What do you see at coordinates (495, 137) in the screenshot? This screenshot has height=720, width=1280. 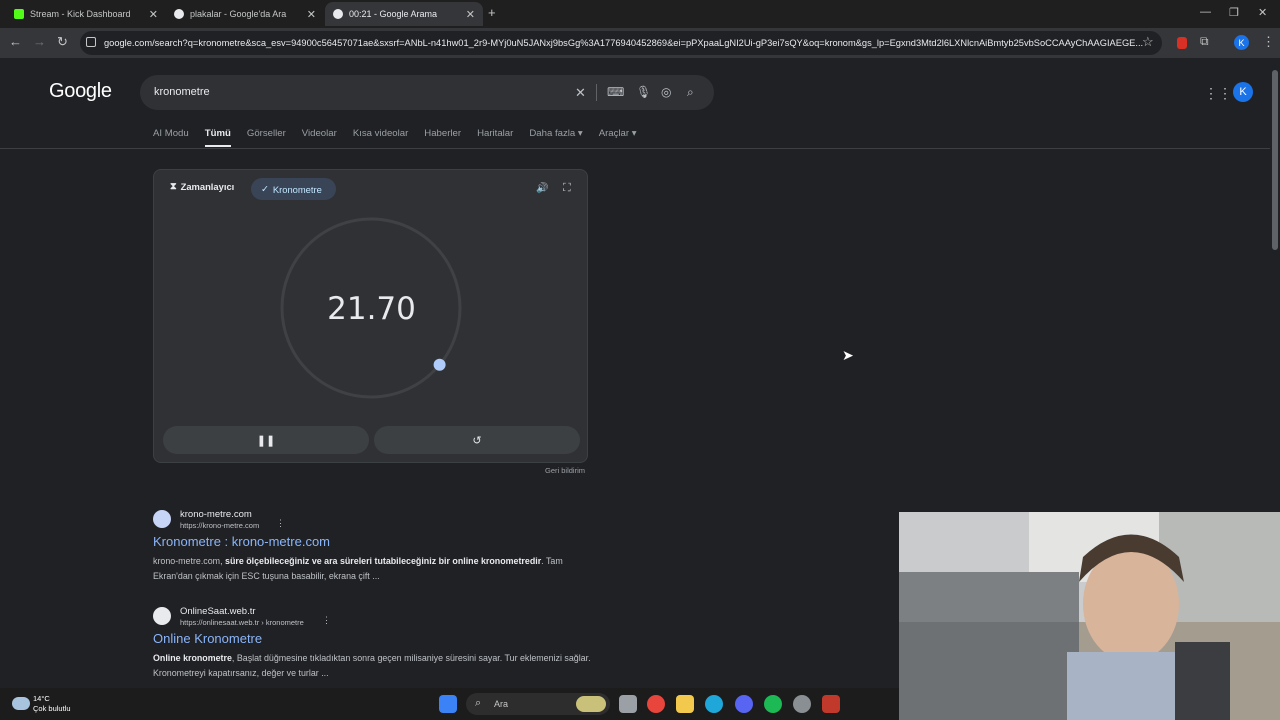 I see `search-tab: Haritalar` at bounding box center [495, 137].